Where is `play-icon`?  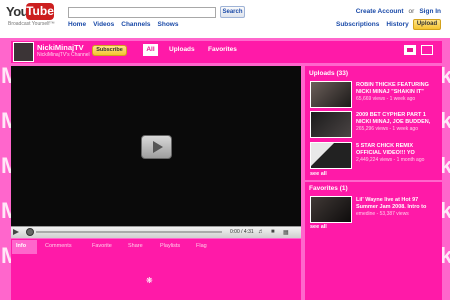 play-icon is located at coordinates (156, 147).